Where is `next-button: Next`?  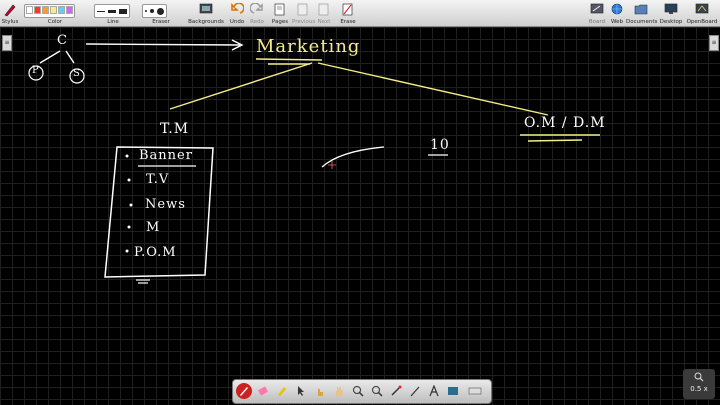
next-button: Next is located at coordinates (324, 13).